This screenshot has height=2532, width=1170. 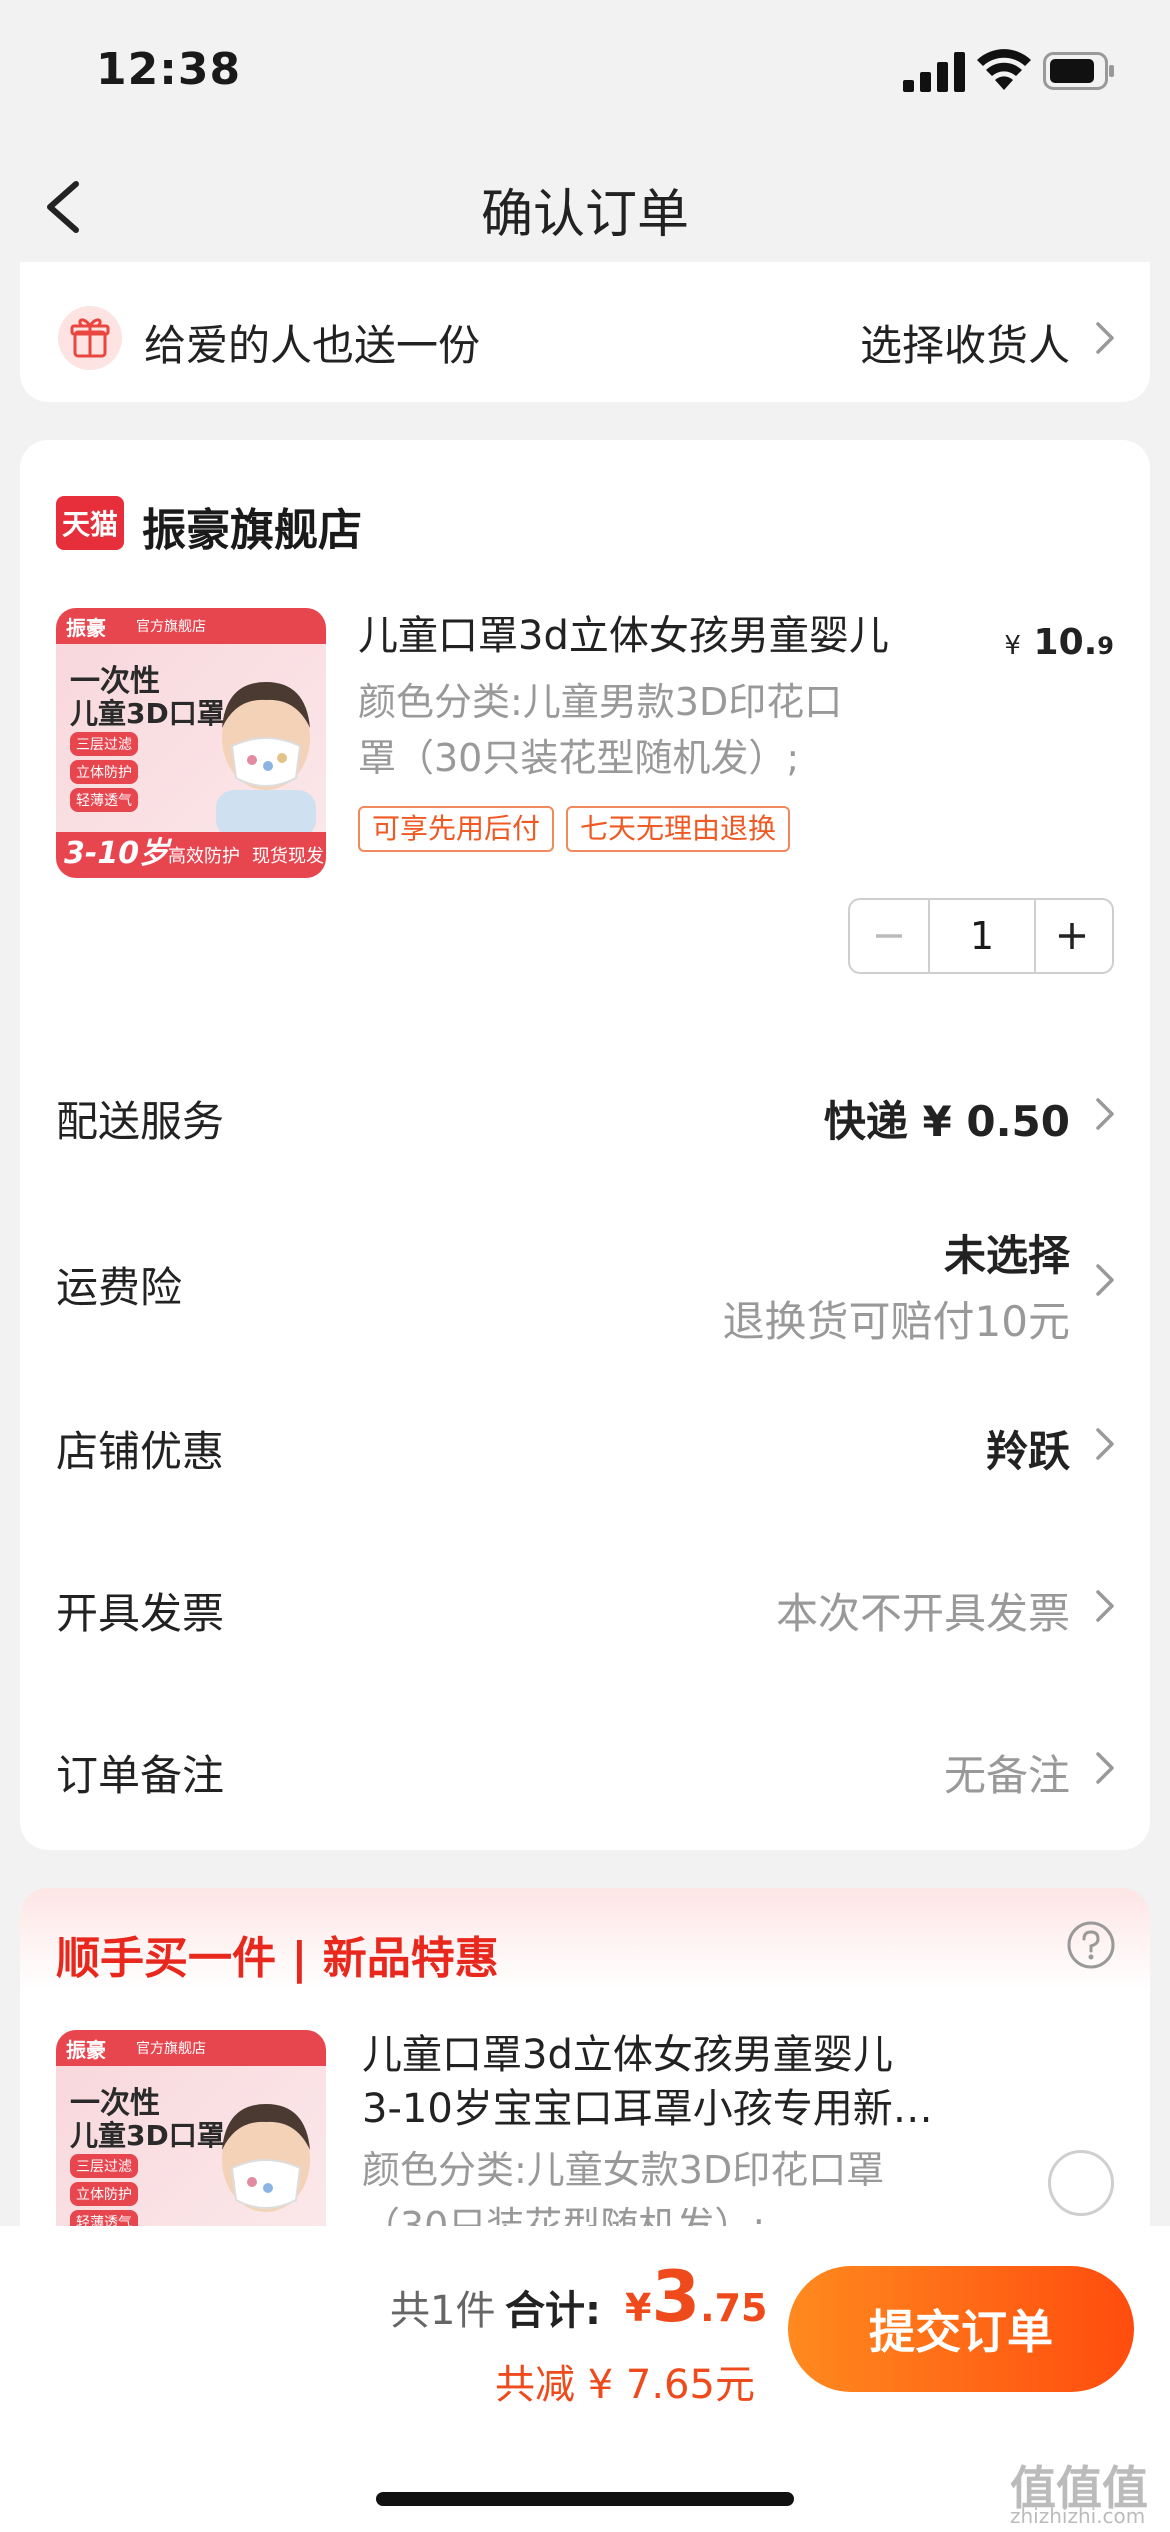 What do you see at coordinates (678, 829) in the screenshot?
I see `return-tag: 七天无理由退换` at bounding box center [678, 829].